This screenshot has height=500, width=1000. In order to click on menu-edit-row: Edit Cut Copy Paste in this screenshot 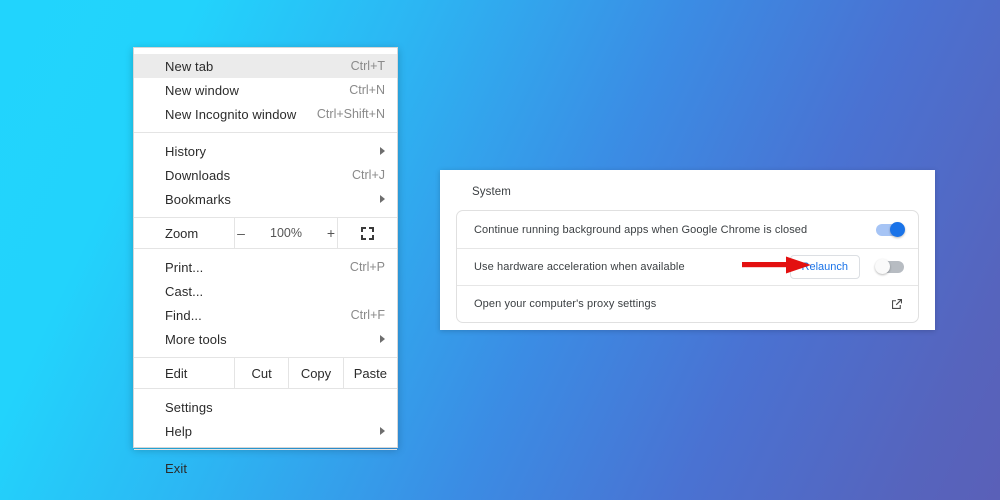, I will do `click(265, 373)`.